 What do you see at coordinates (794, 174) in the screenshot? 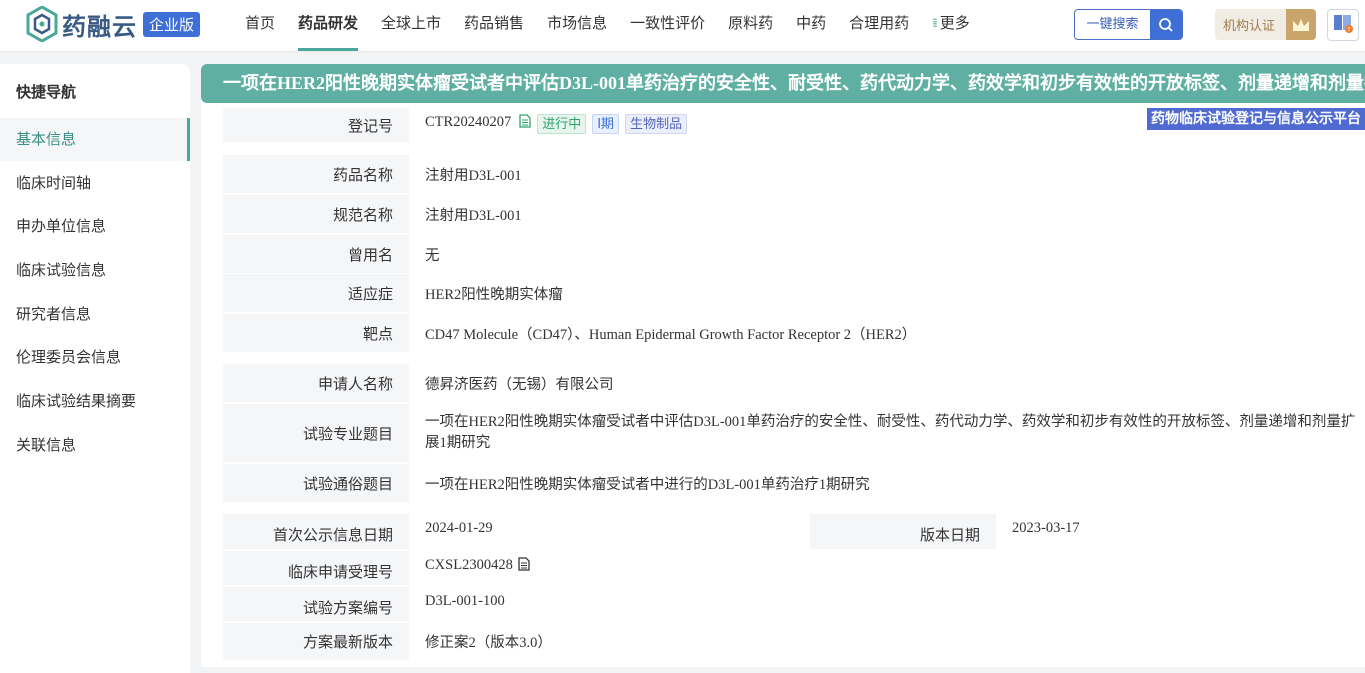
I see `drug-name-row: 药品名称 注射用D3L-001` at bounding box center [794, 174].